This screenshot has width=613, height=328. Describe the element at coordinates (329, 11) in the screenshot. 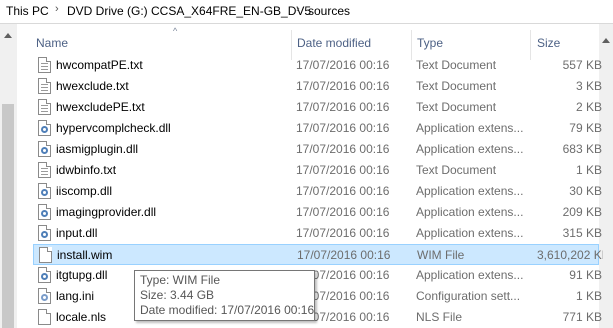

I see `breadcrumb-sources: sources` at that location.